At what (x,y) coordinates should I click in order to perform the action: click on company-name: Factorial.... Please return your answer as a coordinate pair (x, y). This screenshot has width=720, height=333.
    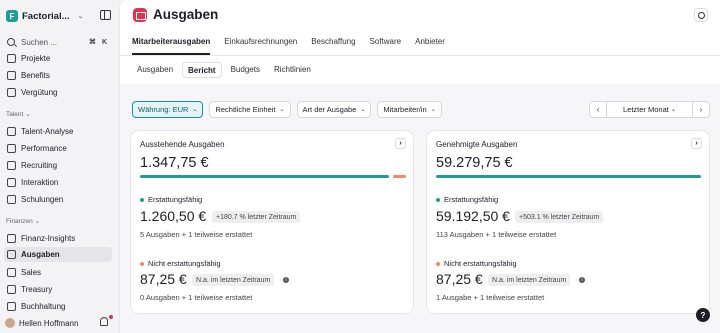
    Looking at the image, I should click on (46, 16).